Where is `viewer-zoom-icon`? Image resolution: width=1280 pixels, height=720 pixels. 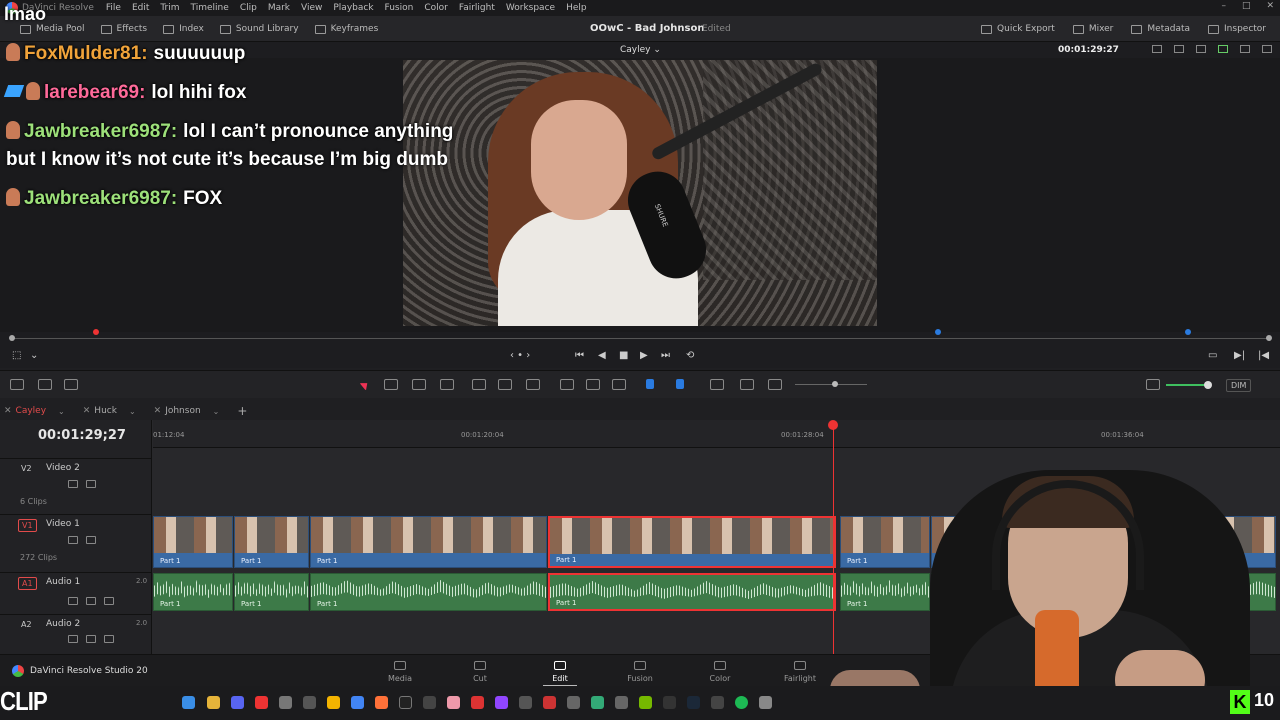 viewer-zoom-icon is located at coordinates (1157, 49).